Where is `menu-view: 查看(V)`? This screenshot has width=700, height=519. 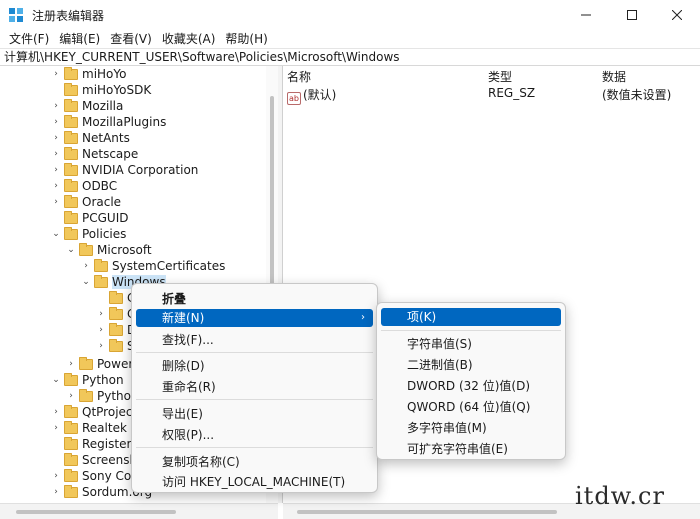 menu-view: 查看(V) is located at coordinates (131, 39).